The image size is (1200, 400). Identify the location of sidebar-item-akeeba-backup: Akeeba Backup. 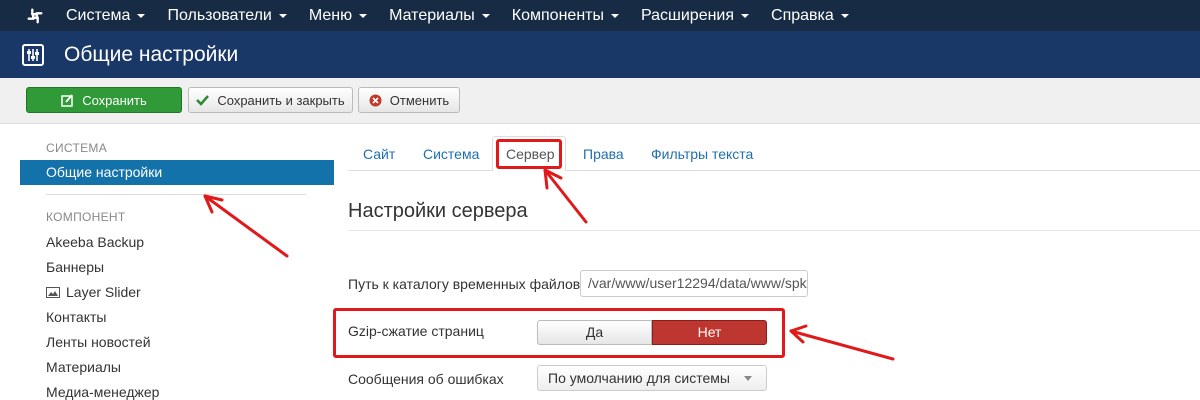
(95, 242).